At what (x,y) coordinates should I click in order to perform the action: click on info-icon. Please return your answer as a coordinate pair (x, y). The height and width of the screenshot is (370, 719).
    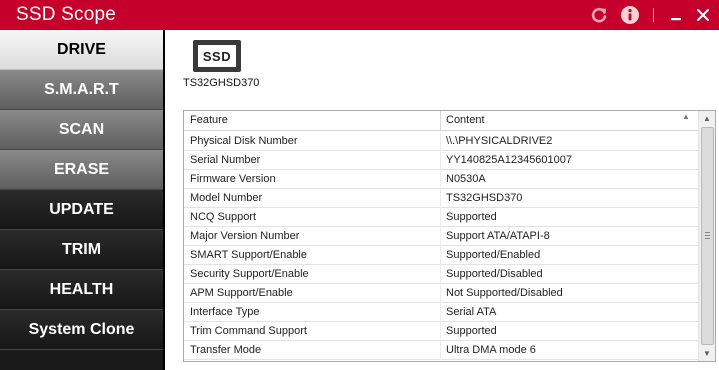
    Looking at the image, I should click on (630, 15).